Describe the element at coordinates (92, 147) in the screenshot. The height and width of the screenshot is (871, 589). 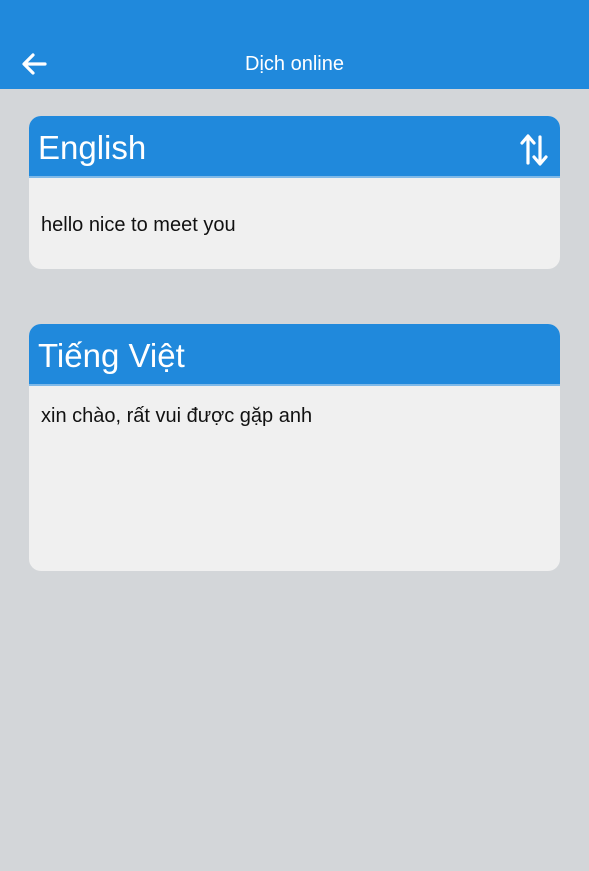
I see `source-language-label: English` at that location.